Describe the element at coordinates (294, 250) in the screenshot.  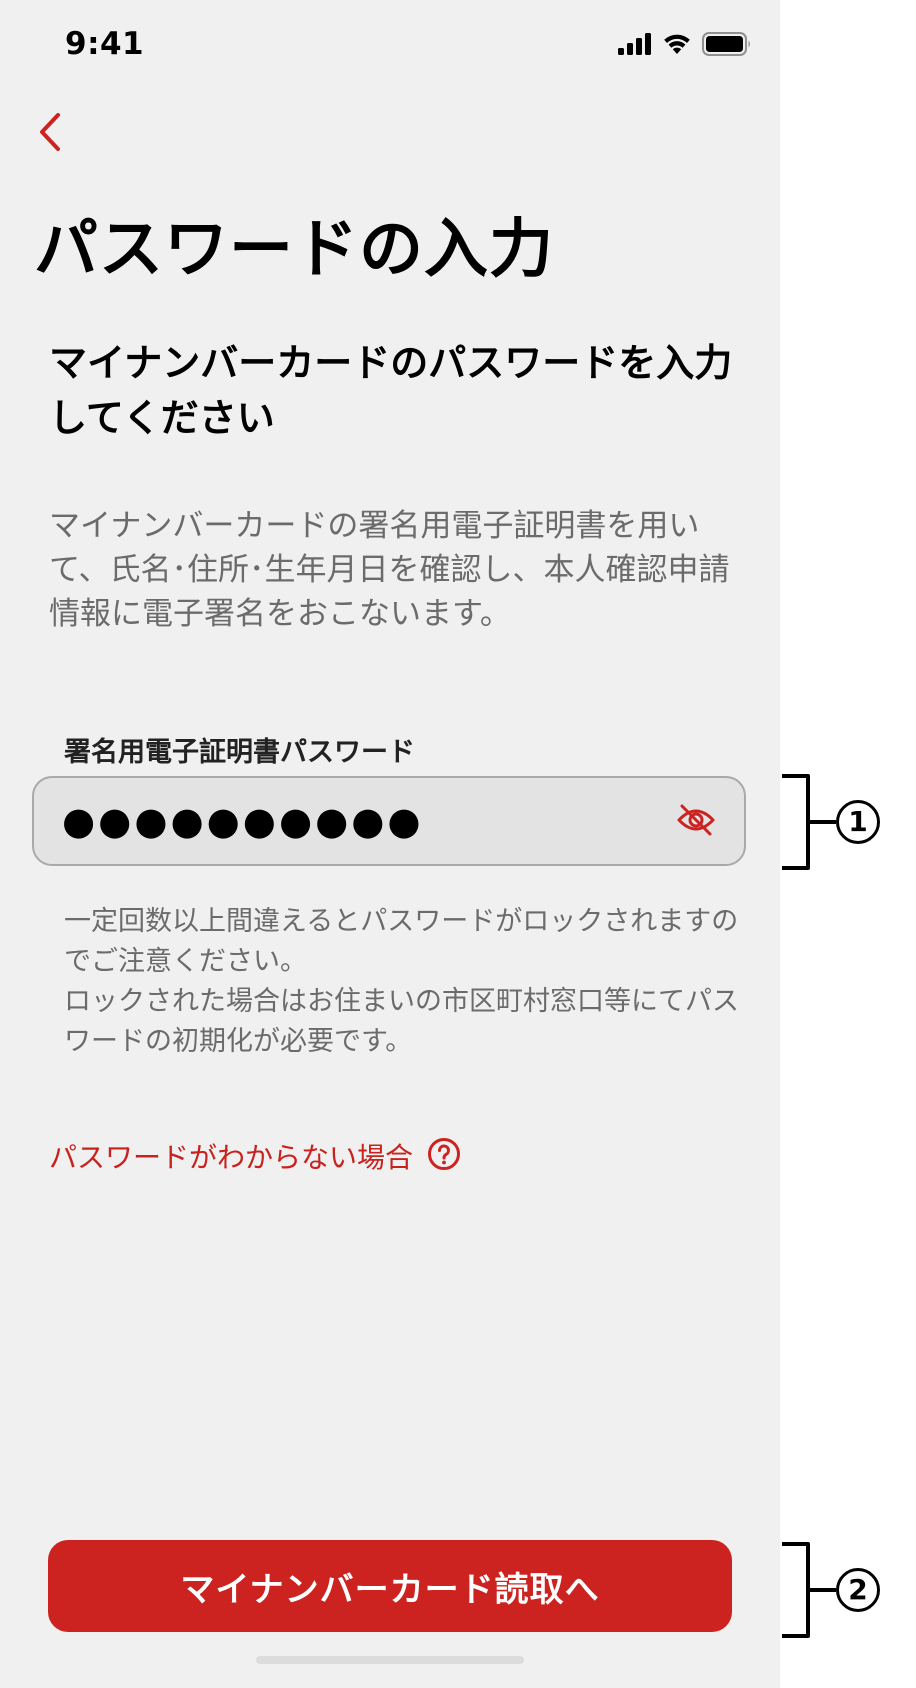
I see `page-title: パスワードの入力` at that location.